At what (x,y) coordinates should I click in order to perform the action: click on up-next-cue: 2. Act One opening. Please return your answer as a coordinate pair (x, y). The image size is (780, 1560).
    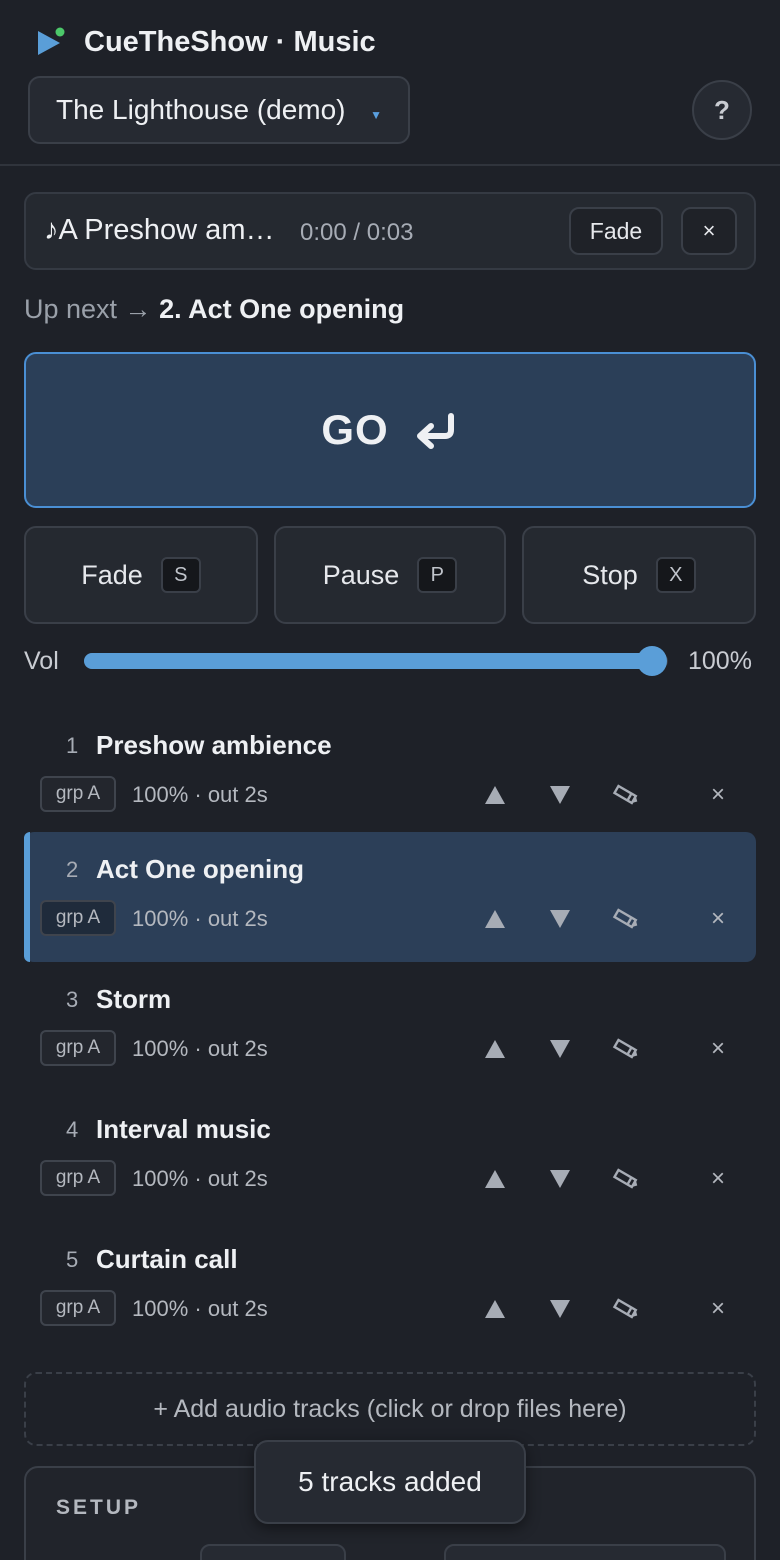
    Looking at the image, I should click on (282, 309).